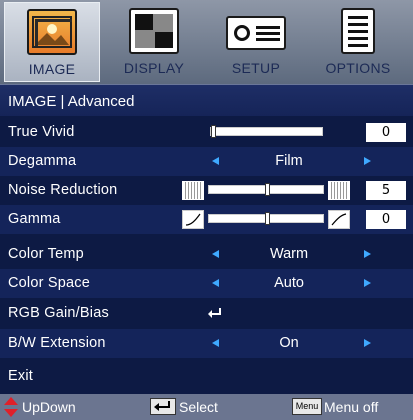 The image size is (413, 420). Describe the element at coordinates (42, 161) in the screenshot. I see `row-label: Degamma` at that location.